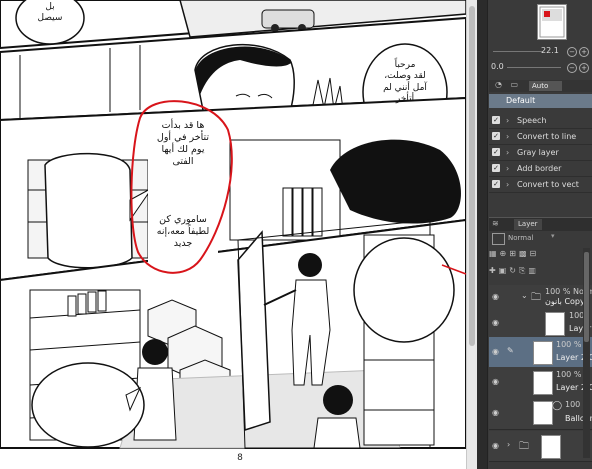 The height and width of the screenshot is (469, 592). I want to click on layer-row: ◉ 100 Layer 3, so click(540, 323).